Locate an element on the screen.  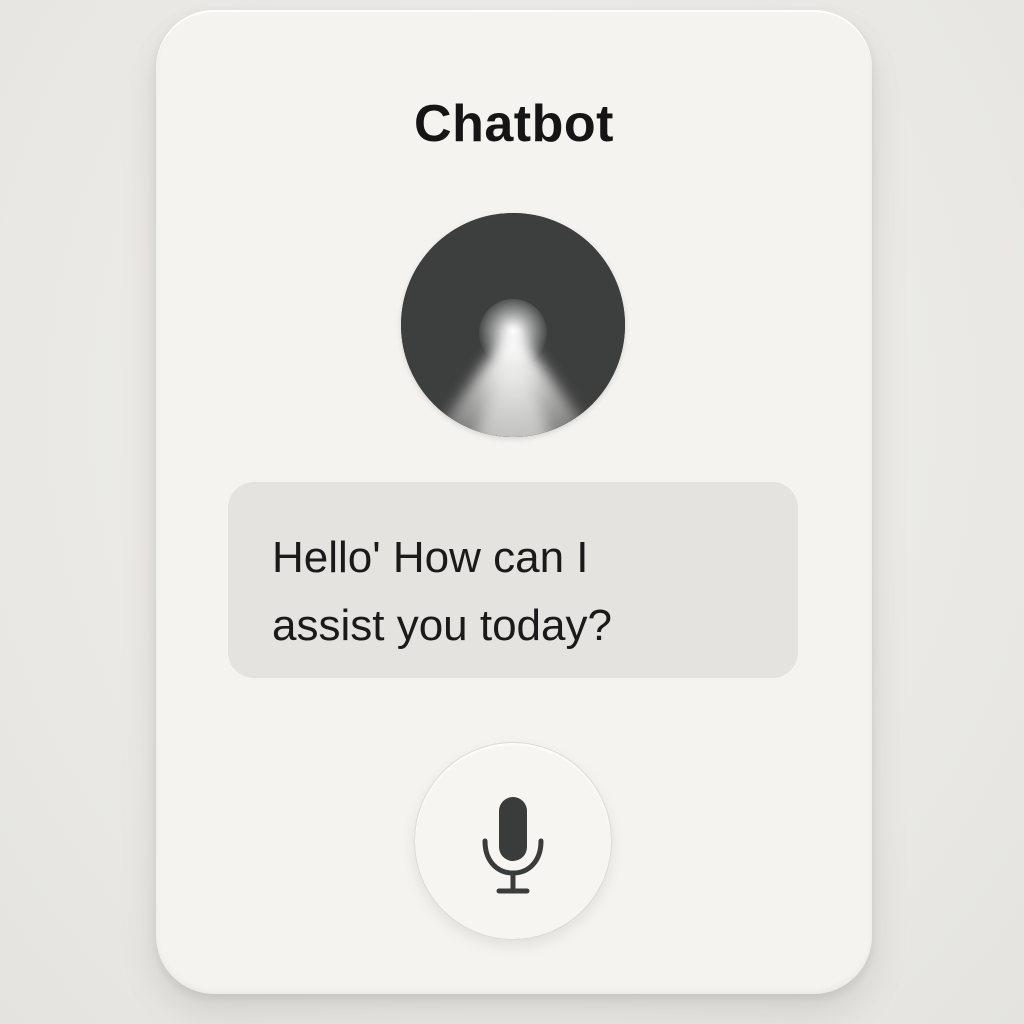
message-bubble: Hello' How can I assist you today? is located at coordinates (513, 580).